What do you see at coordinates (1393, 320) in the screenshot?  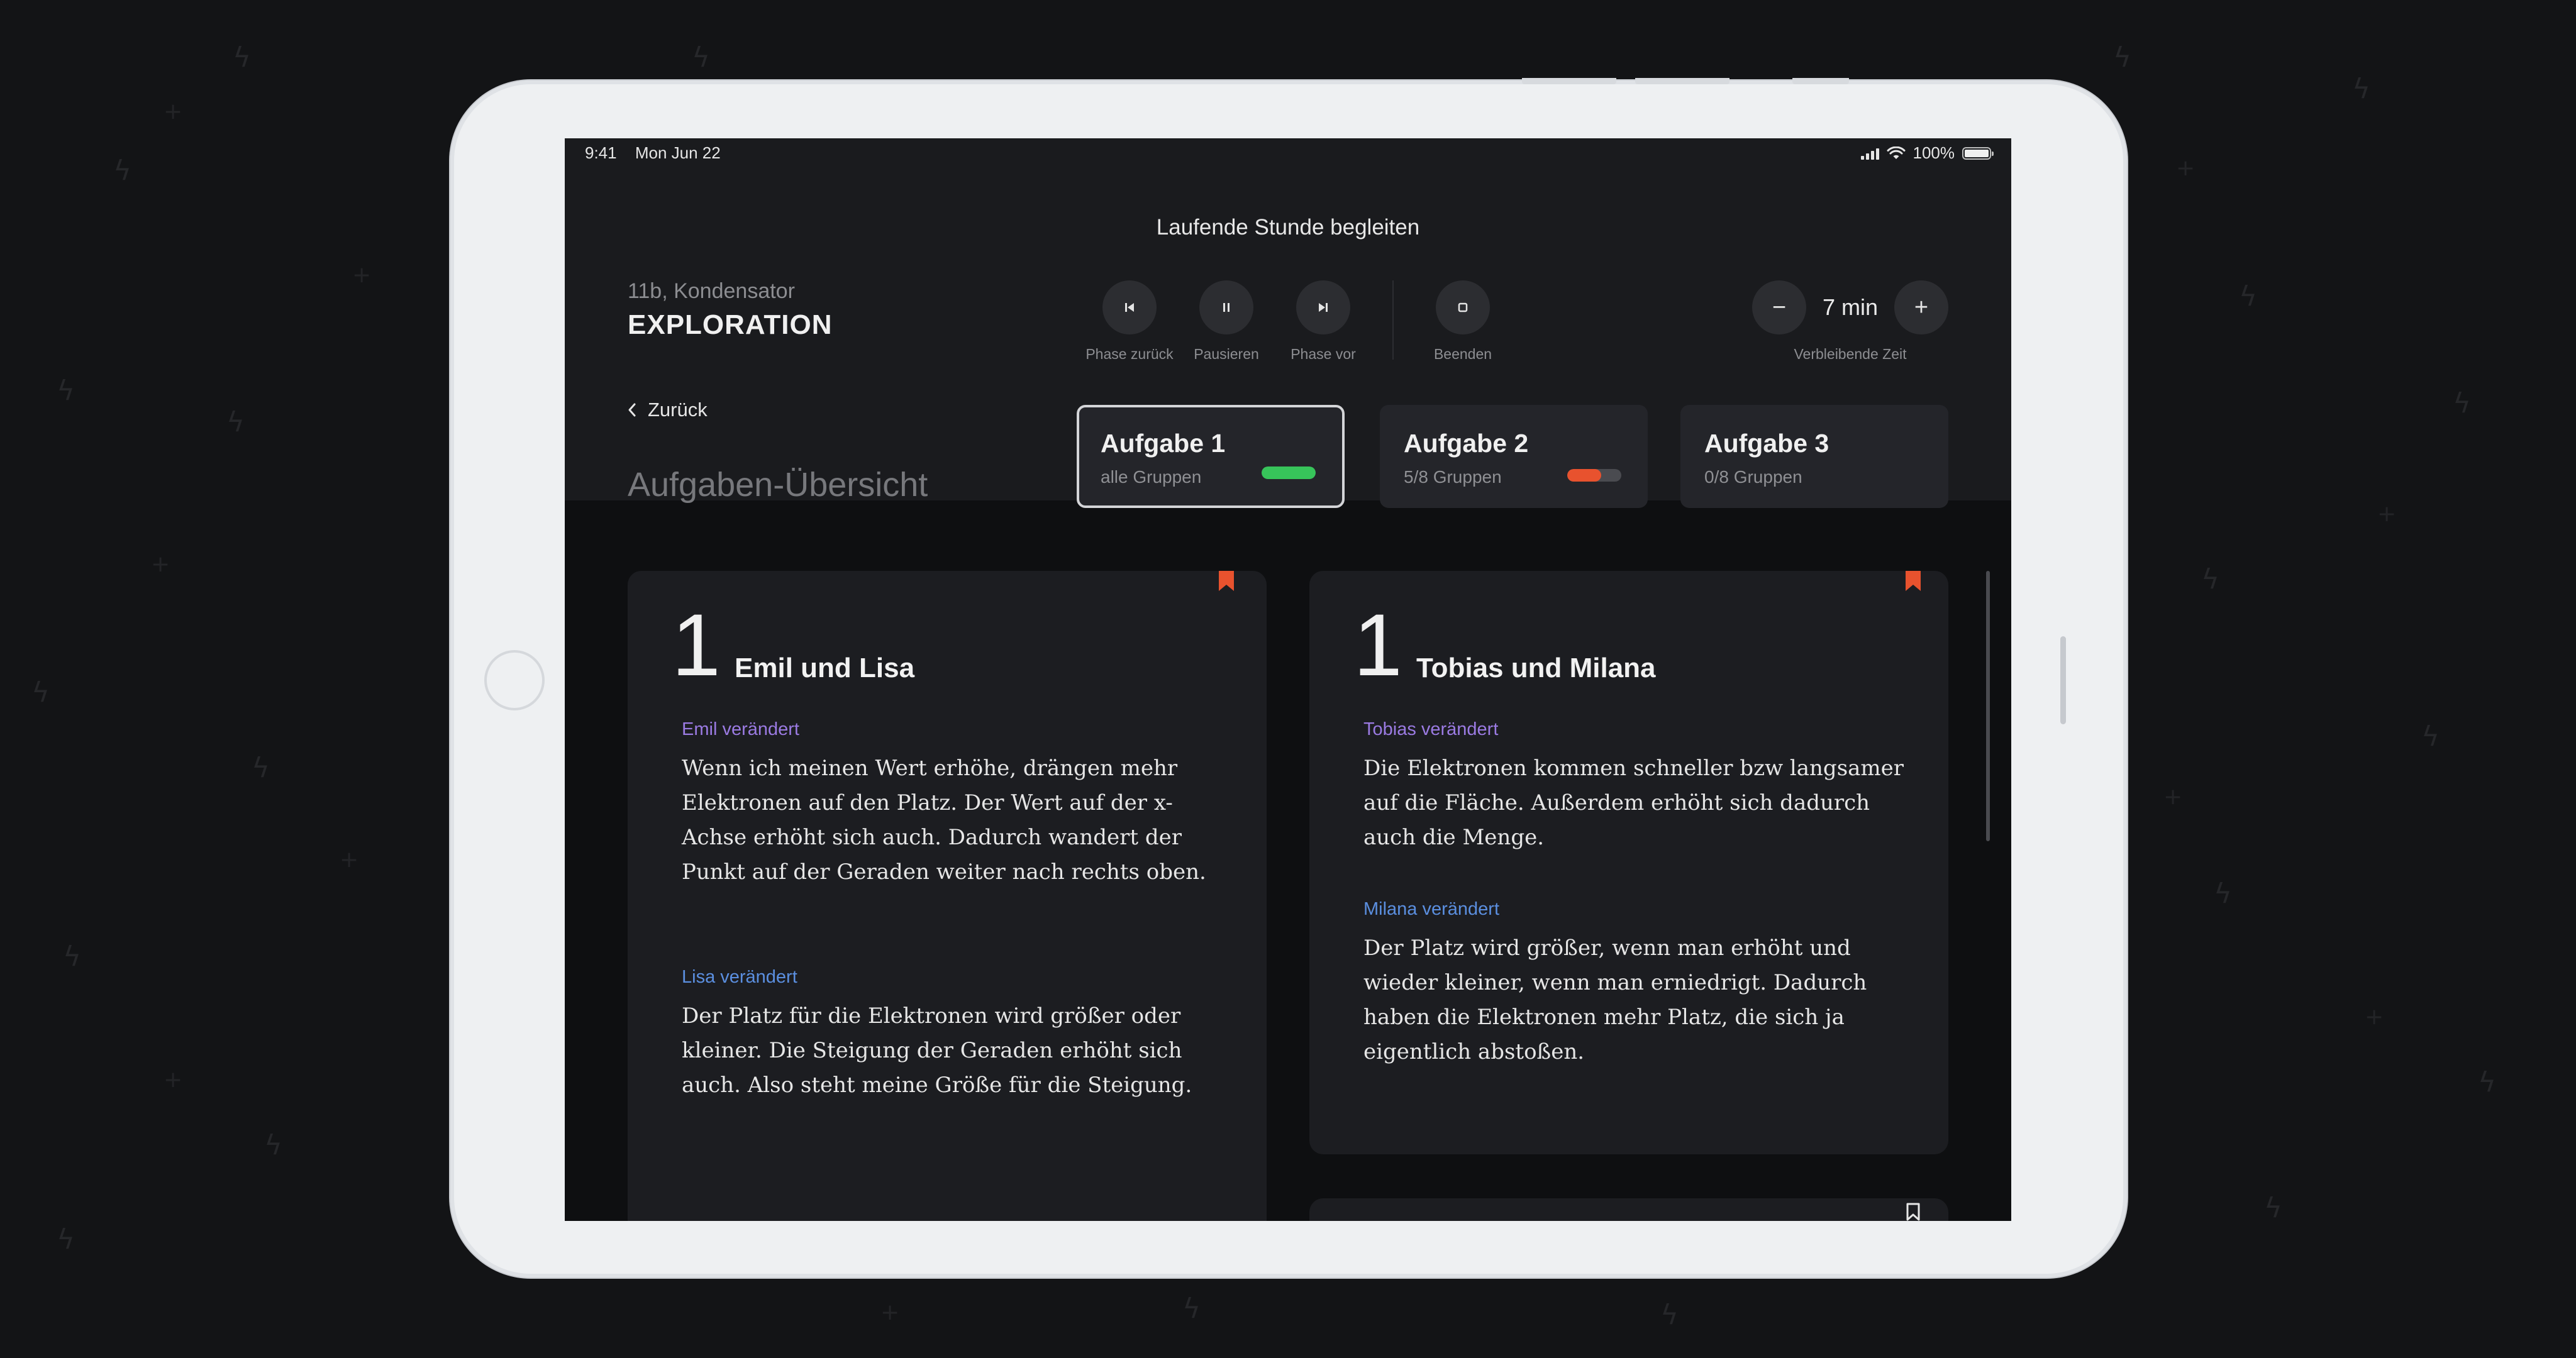 I see `header-divider` at bounding box center [1393, 320].